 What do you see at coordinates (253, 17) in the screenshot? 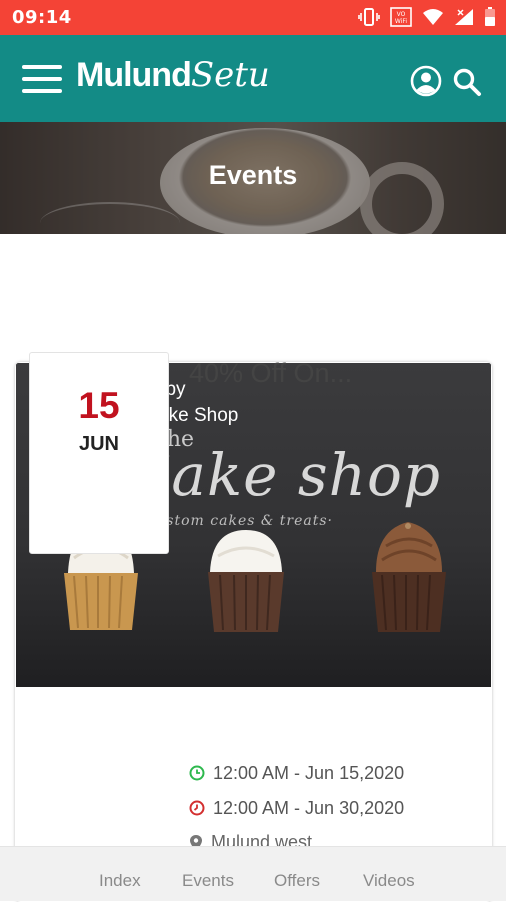
I see `status-bar: 09:14 VO WiFi` at bounding box center [253, 17].